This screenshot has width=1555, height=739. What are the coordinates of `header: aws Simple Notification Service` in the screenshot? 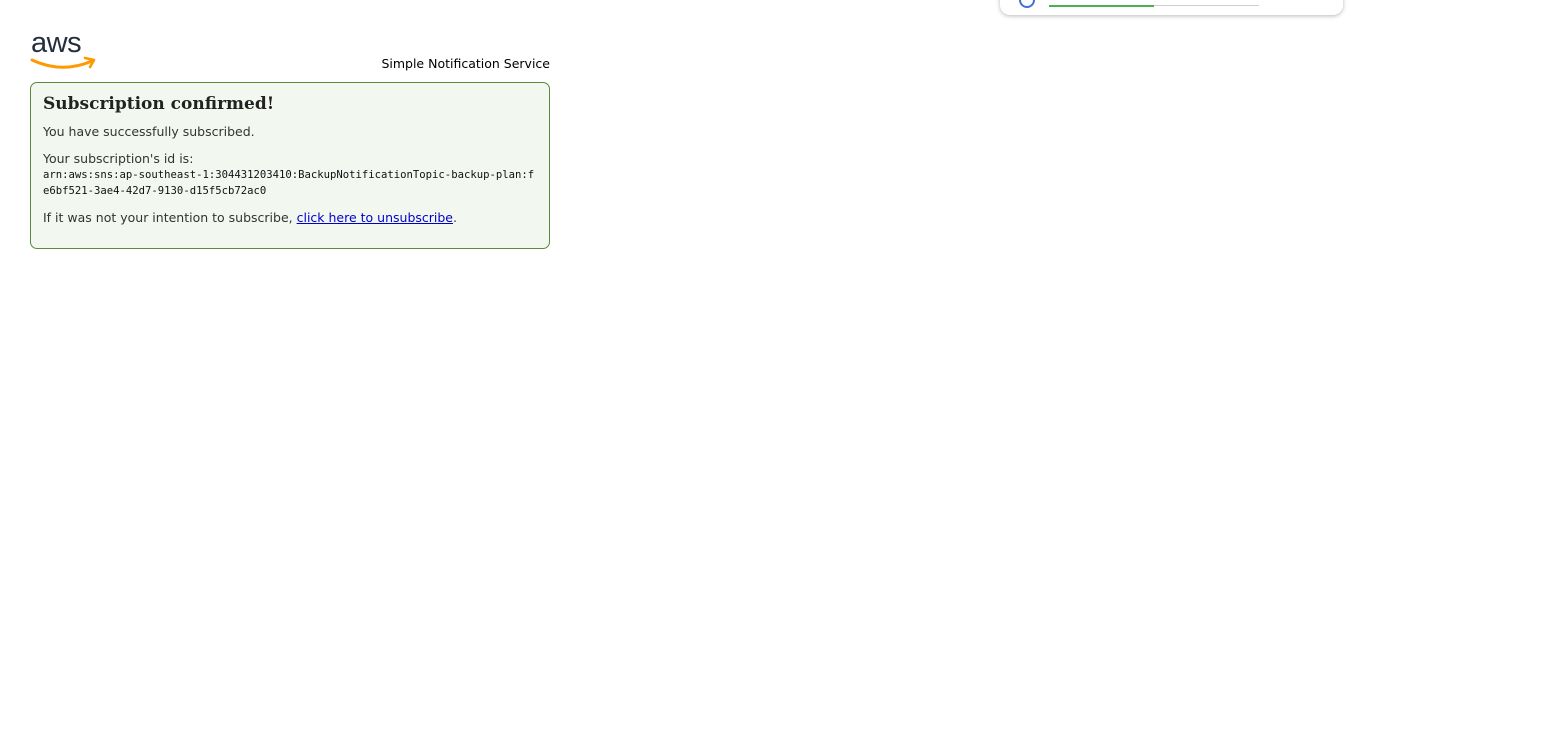 It's located at (290, 55).